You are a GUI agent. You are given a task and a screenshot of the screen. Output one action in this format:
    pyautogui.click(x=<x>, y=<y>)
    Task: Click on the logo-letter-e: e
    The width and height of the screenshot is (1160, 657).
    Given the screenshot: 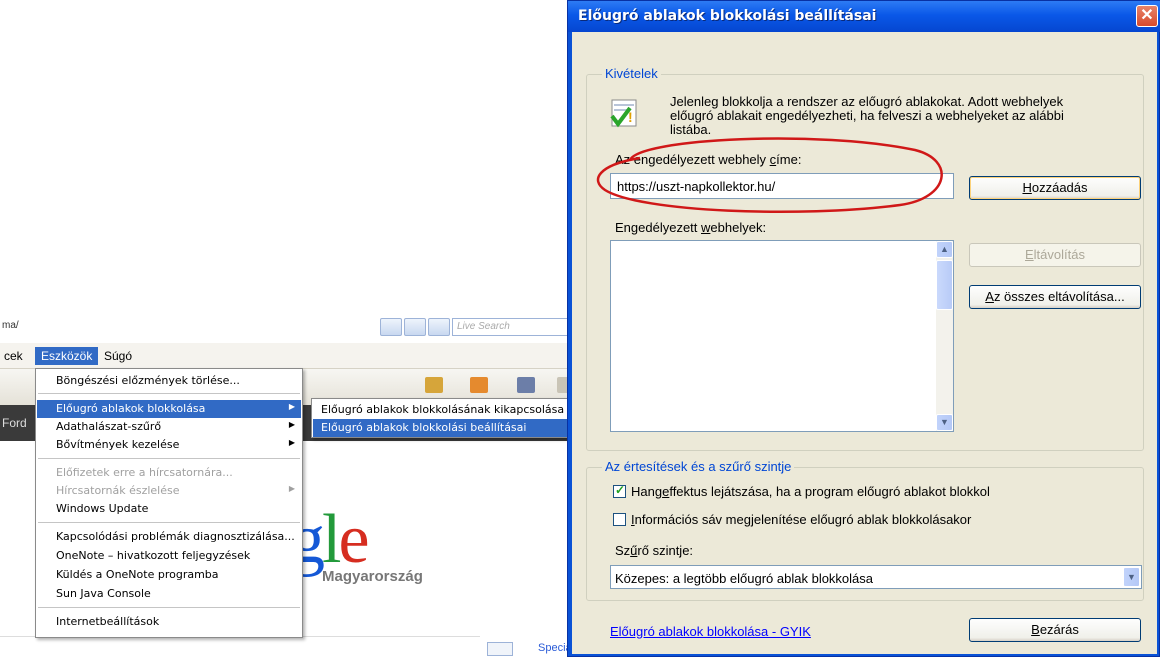 What is the action you would take?
    pyautogui.click(x=353, y=539)
    